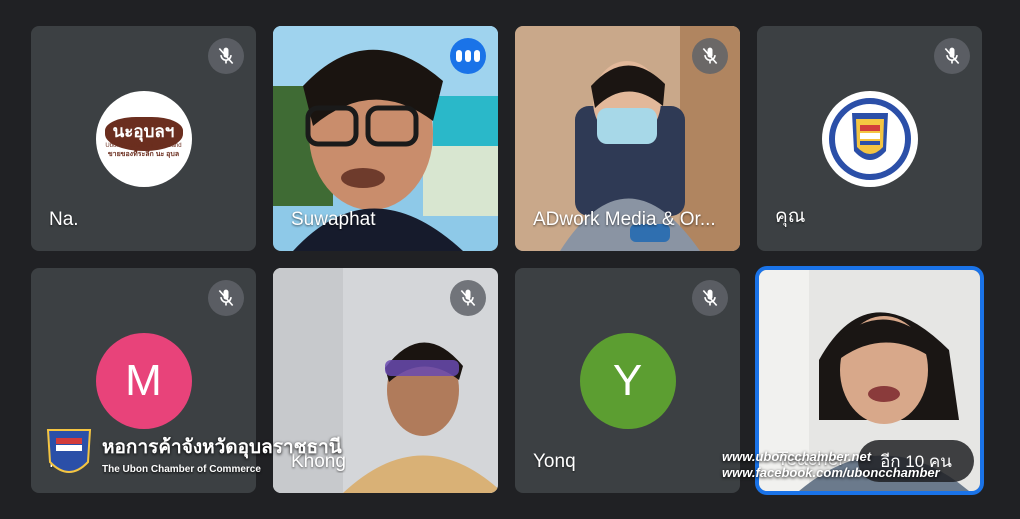 The height and width of the screenshot is (519, 1020). Describe the element at coordinates (554, 461) in the screenshot. I see `participant-name: Yonq` at that location.